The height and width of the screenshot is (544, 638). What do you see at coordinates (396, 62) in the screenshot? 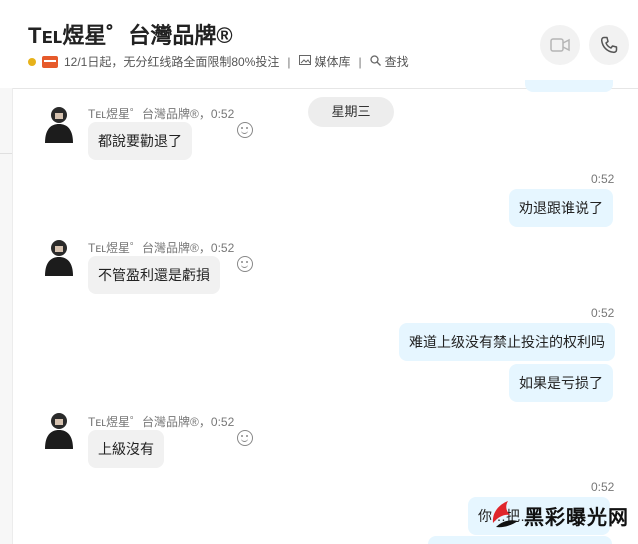
I see `search-label: 查找` at bounding box center [396, 62].